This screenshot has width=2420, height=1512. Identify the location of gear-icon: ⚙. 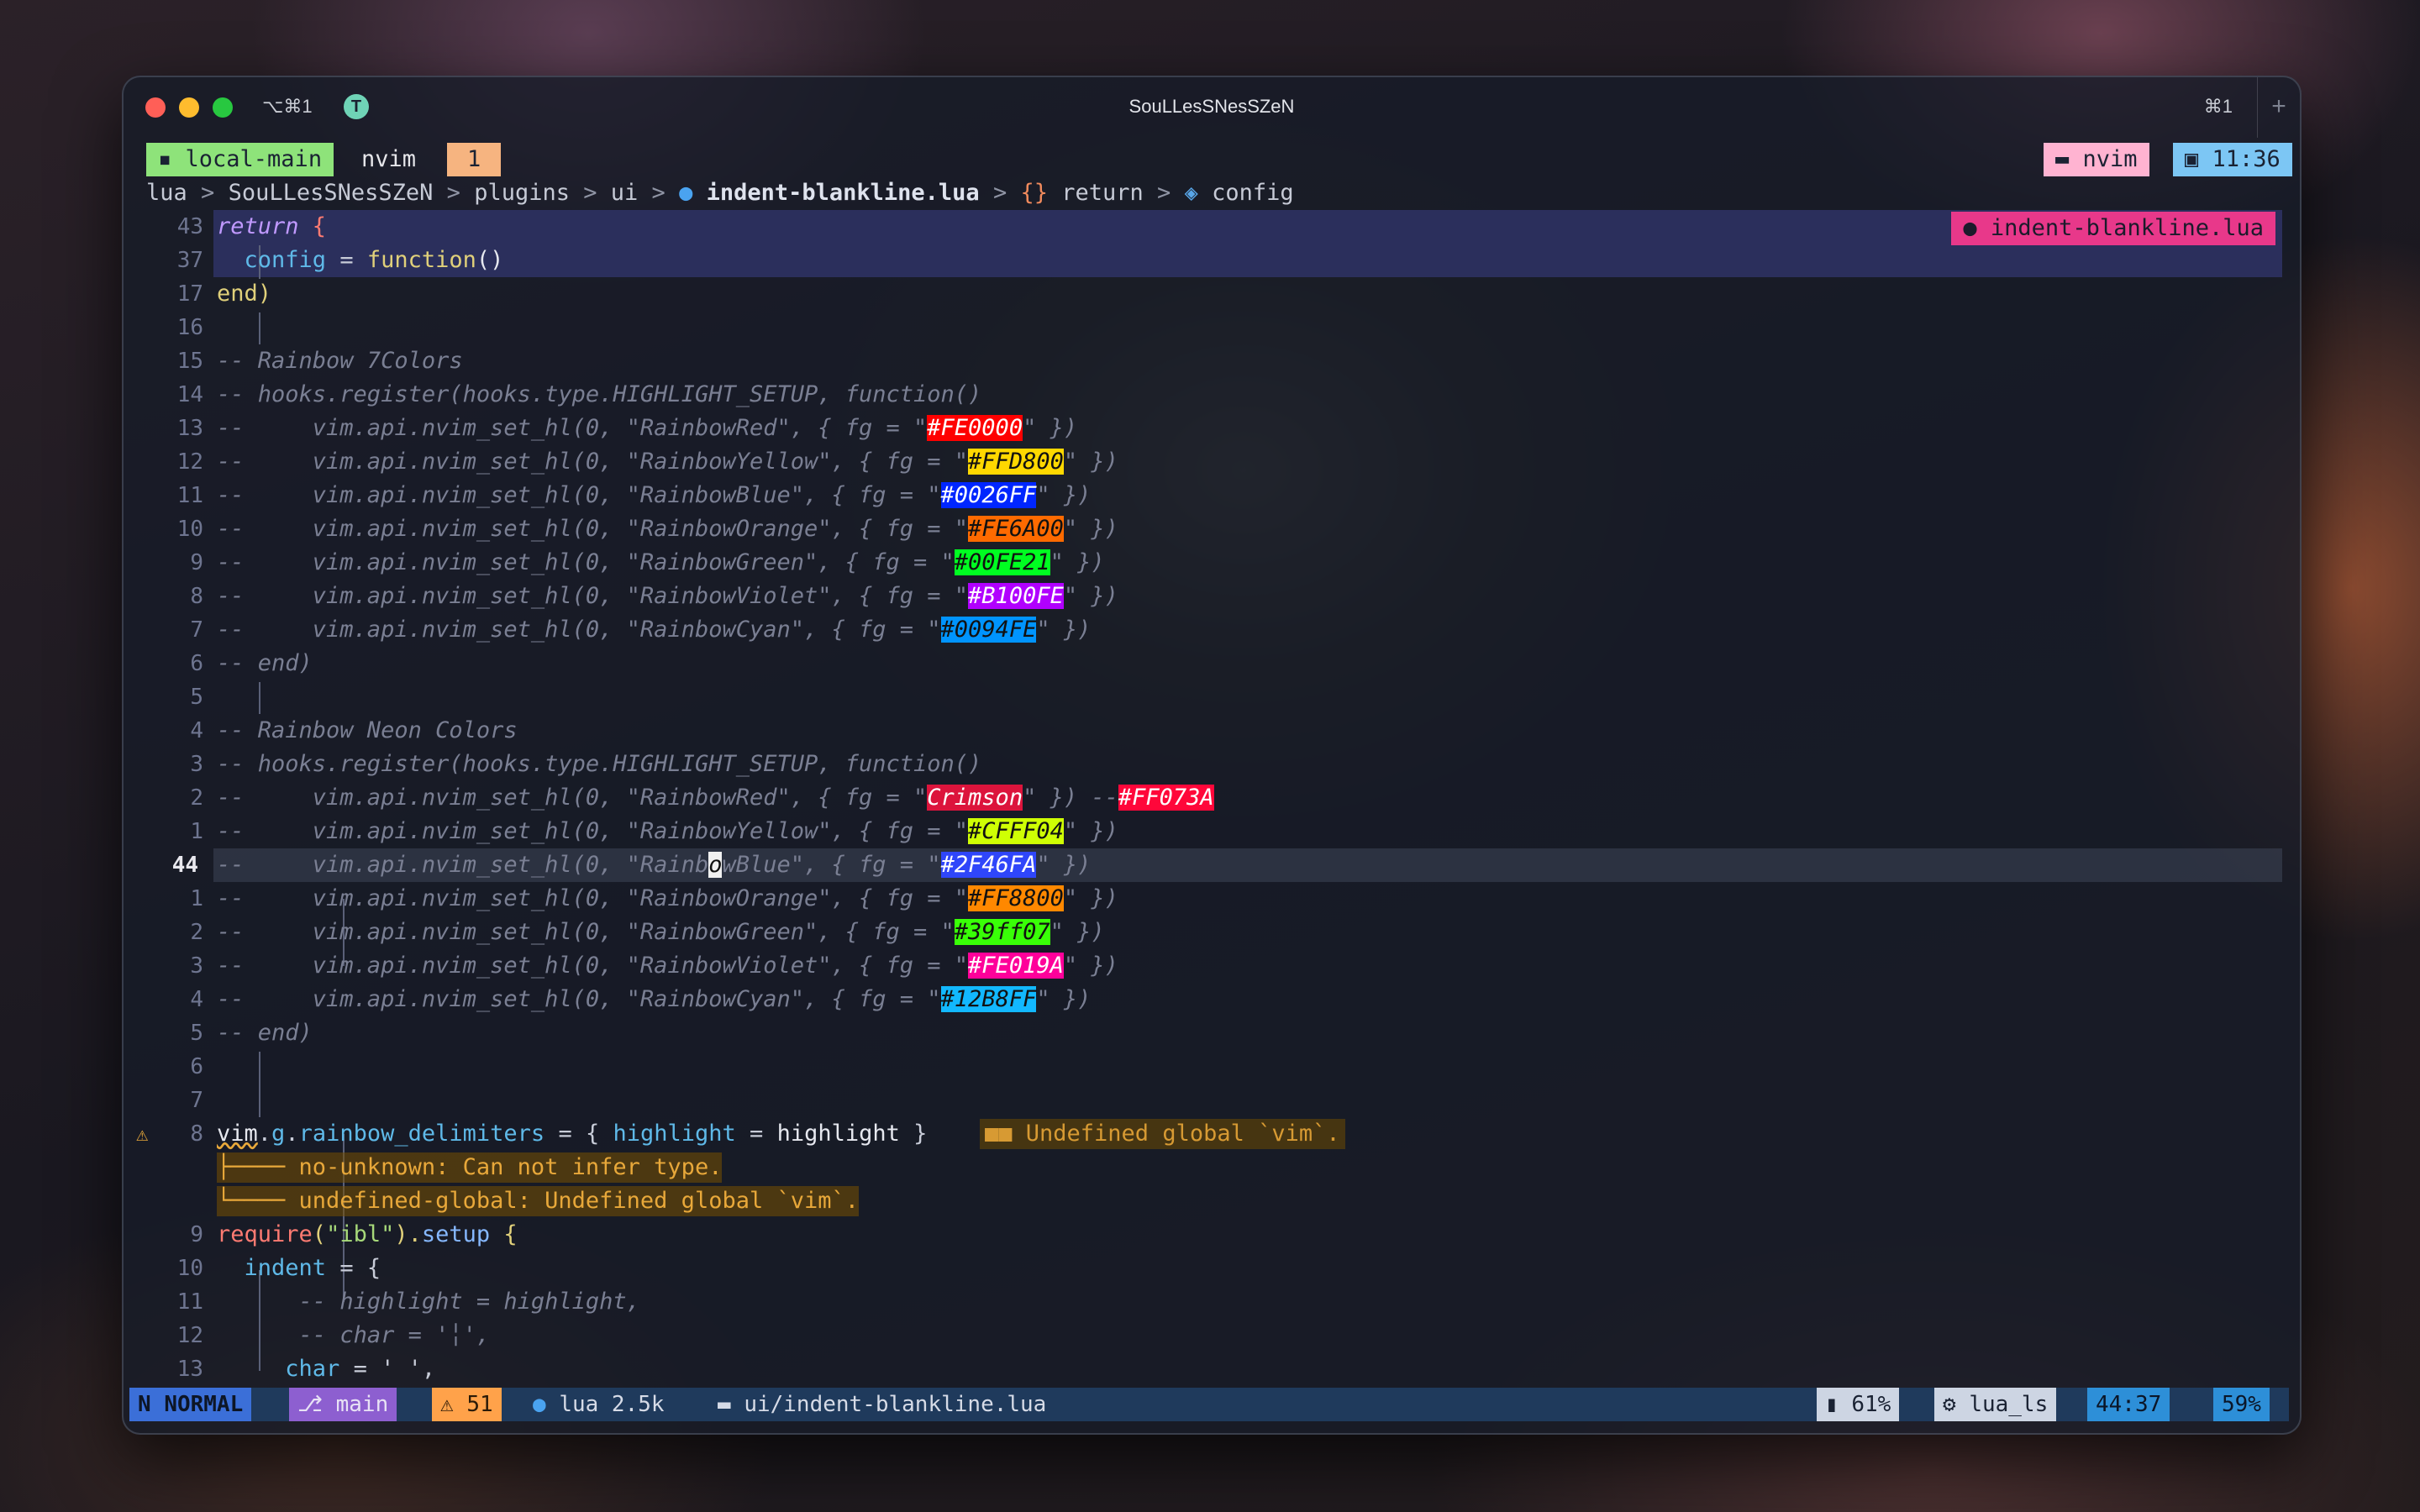
(1956, 1404).